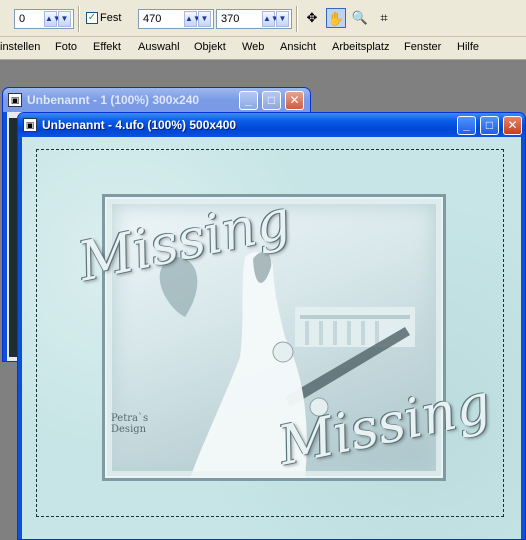 The width and height of the screenshot is (526, 540). Describe the element at coordinates (113, 100) in the screenshot. I see `window-title: Unbenannt - 1 (100%) 300x240` at that location.